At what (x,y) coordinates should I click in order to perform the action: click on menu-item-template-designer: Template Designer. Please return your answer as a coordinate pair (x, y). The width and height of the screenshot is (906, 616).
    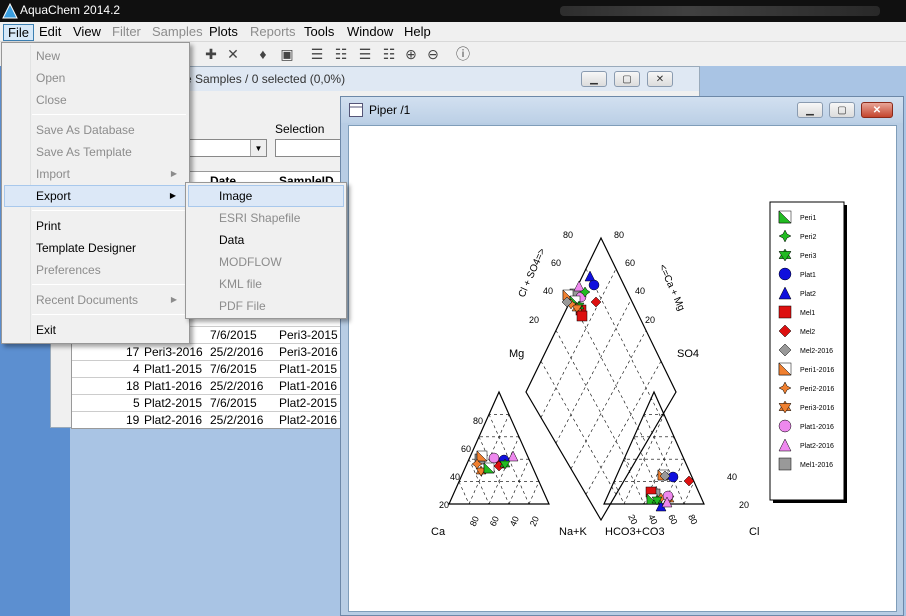
    Looking at the image, I should click on (95, 248).